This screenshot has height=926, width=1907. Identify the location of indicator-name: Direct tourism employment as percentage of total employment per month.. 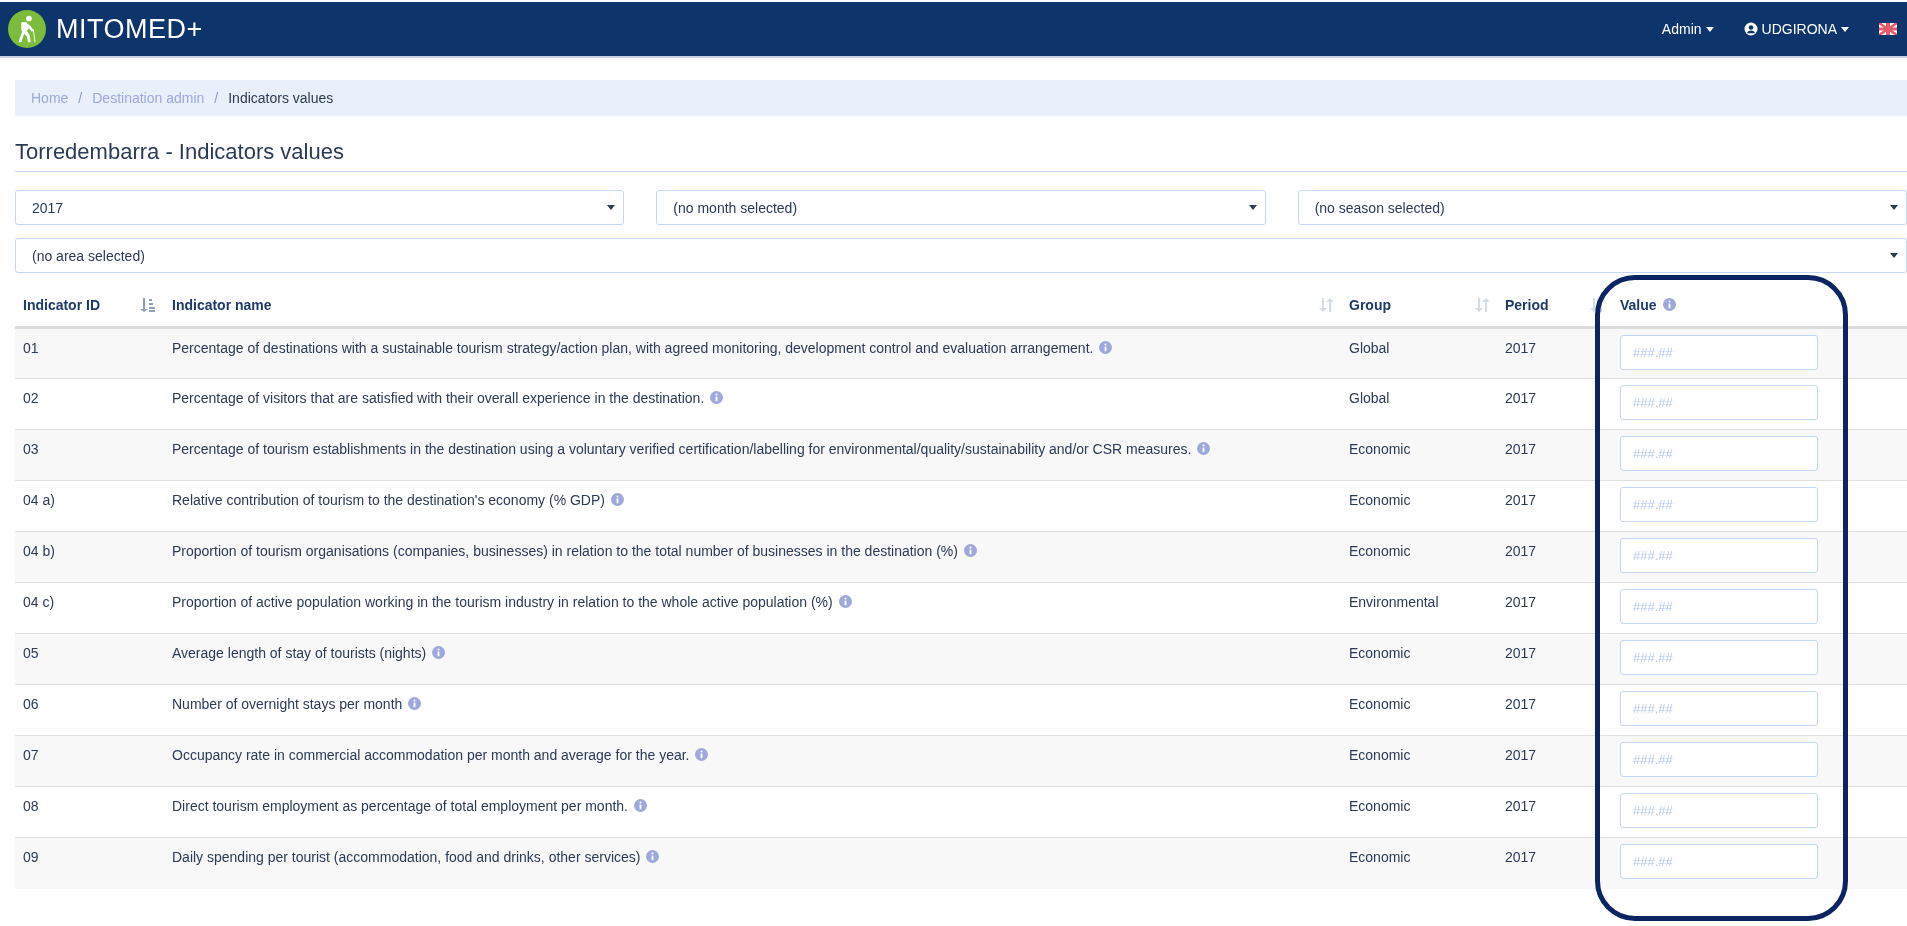
(400, 806).